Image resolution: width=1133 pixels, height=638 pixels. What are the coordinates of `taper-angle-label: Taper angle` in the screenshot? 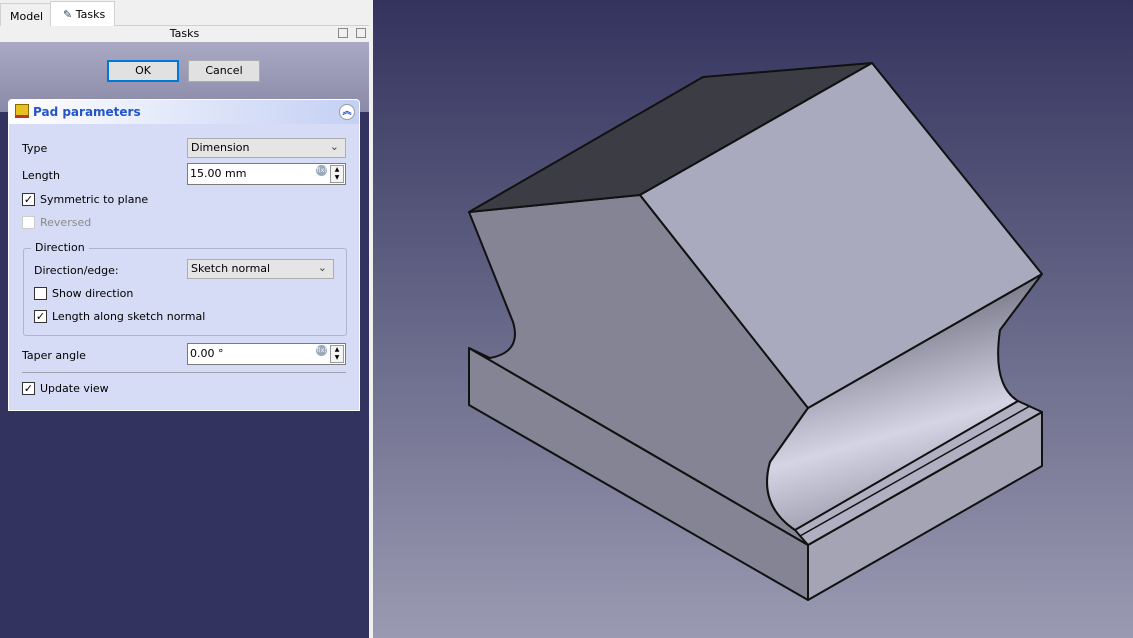 It's located at (54, 355).